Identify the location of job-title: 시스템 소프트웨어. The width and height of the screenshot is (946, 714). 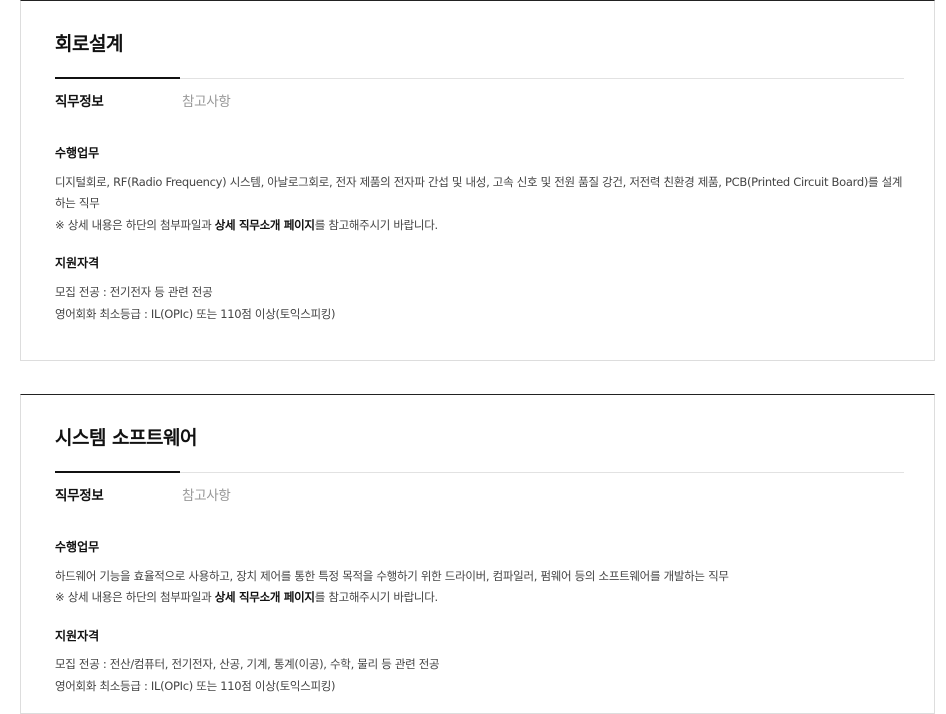
(126, 438).